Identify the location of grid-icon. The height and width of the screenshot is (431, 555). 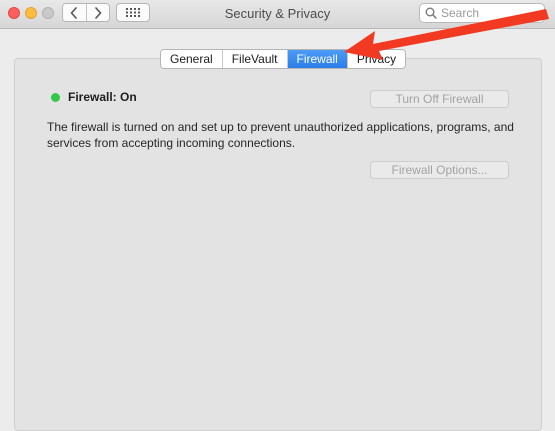
(133, 12).